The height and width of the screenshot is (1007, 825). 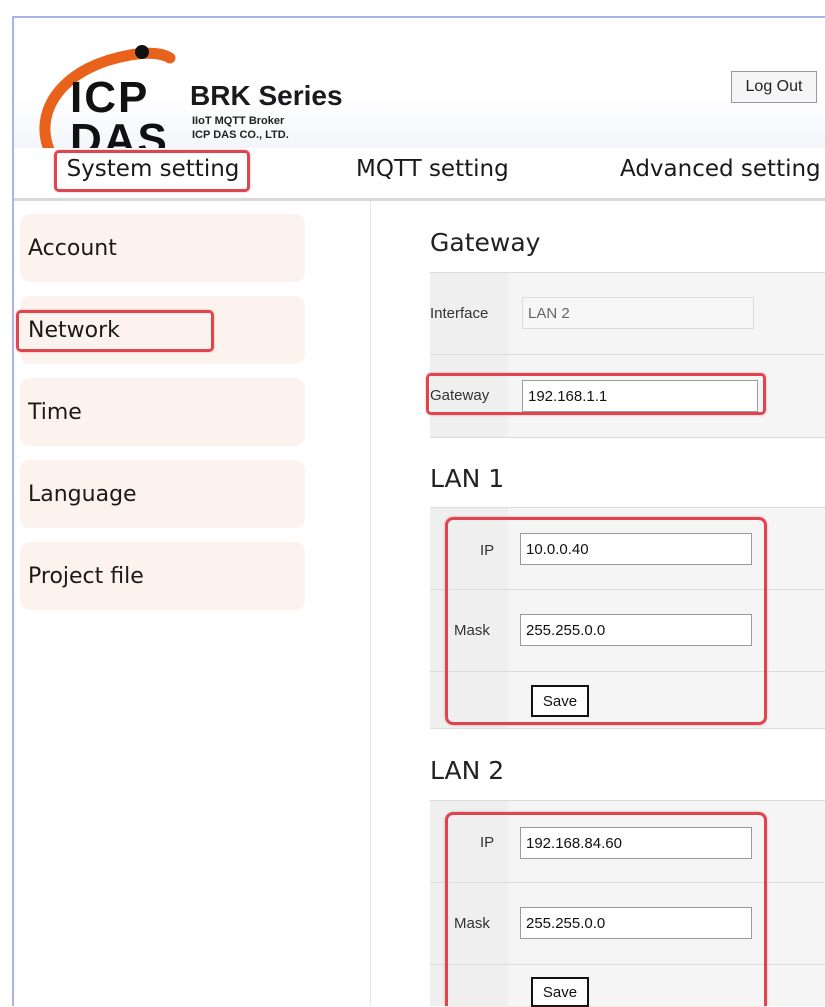 I want to click on sidebar-item-network: Network, so click(x=162, y=330).